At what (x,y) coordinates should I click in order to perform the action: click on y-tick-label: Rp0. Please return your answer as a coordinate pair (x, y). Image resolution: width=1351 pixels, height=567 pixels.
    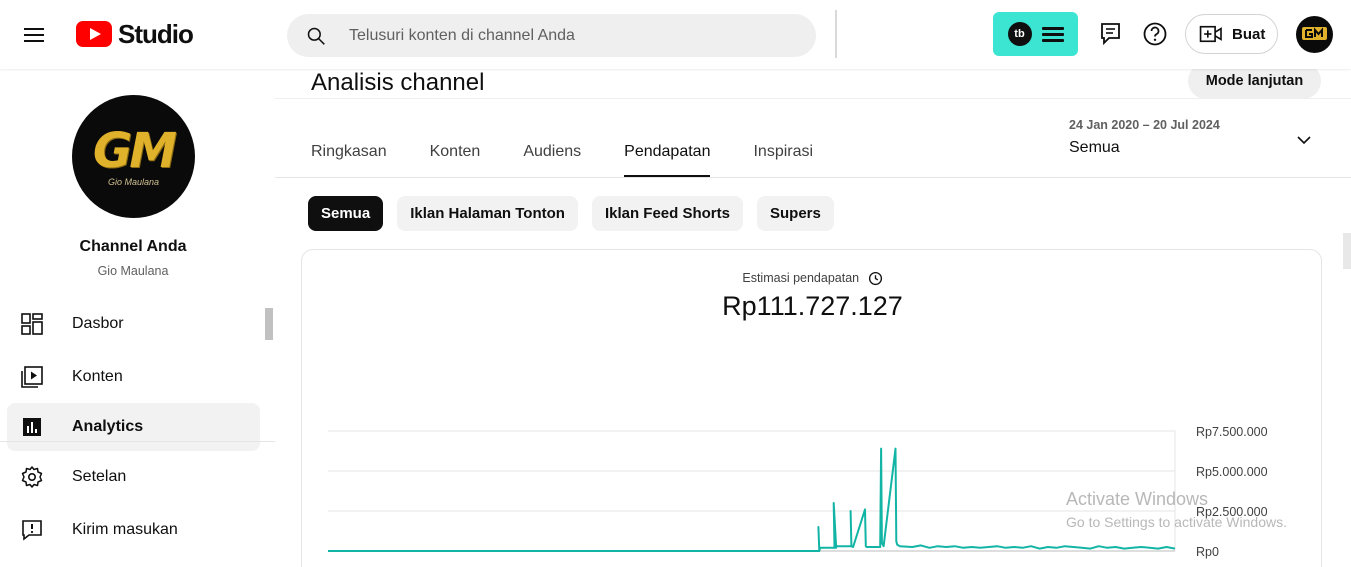
    Looking at the image, I should click on (1207, 552).